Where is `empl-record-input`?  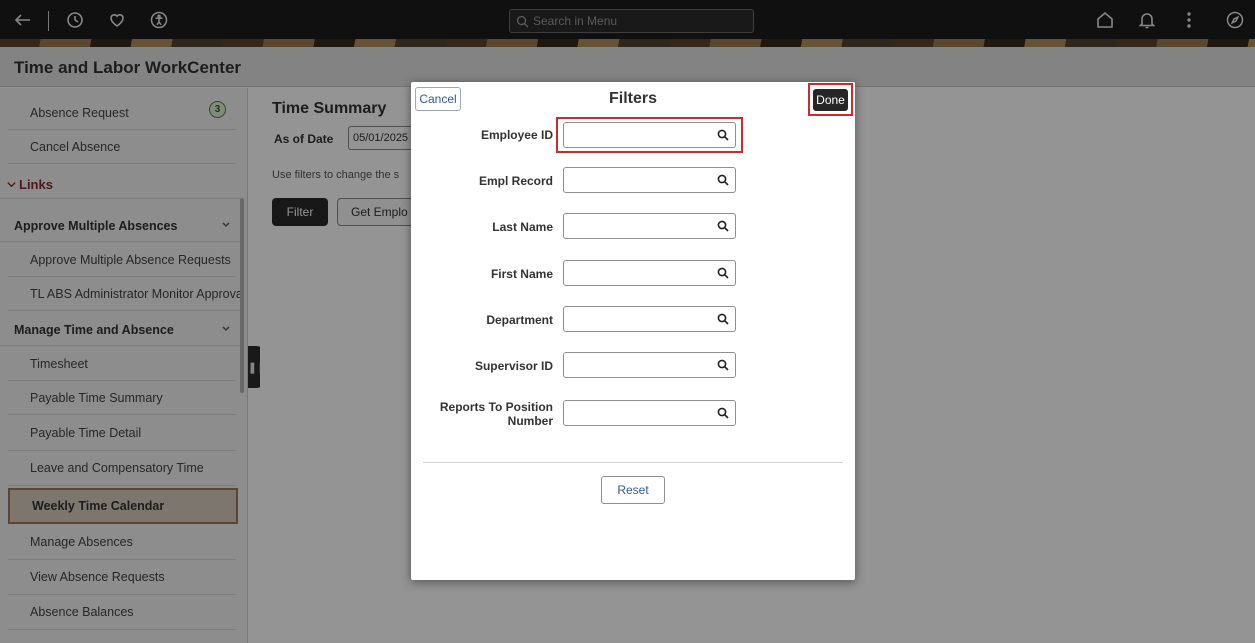 empl-record-input is located at coordinates (649, 180).